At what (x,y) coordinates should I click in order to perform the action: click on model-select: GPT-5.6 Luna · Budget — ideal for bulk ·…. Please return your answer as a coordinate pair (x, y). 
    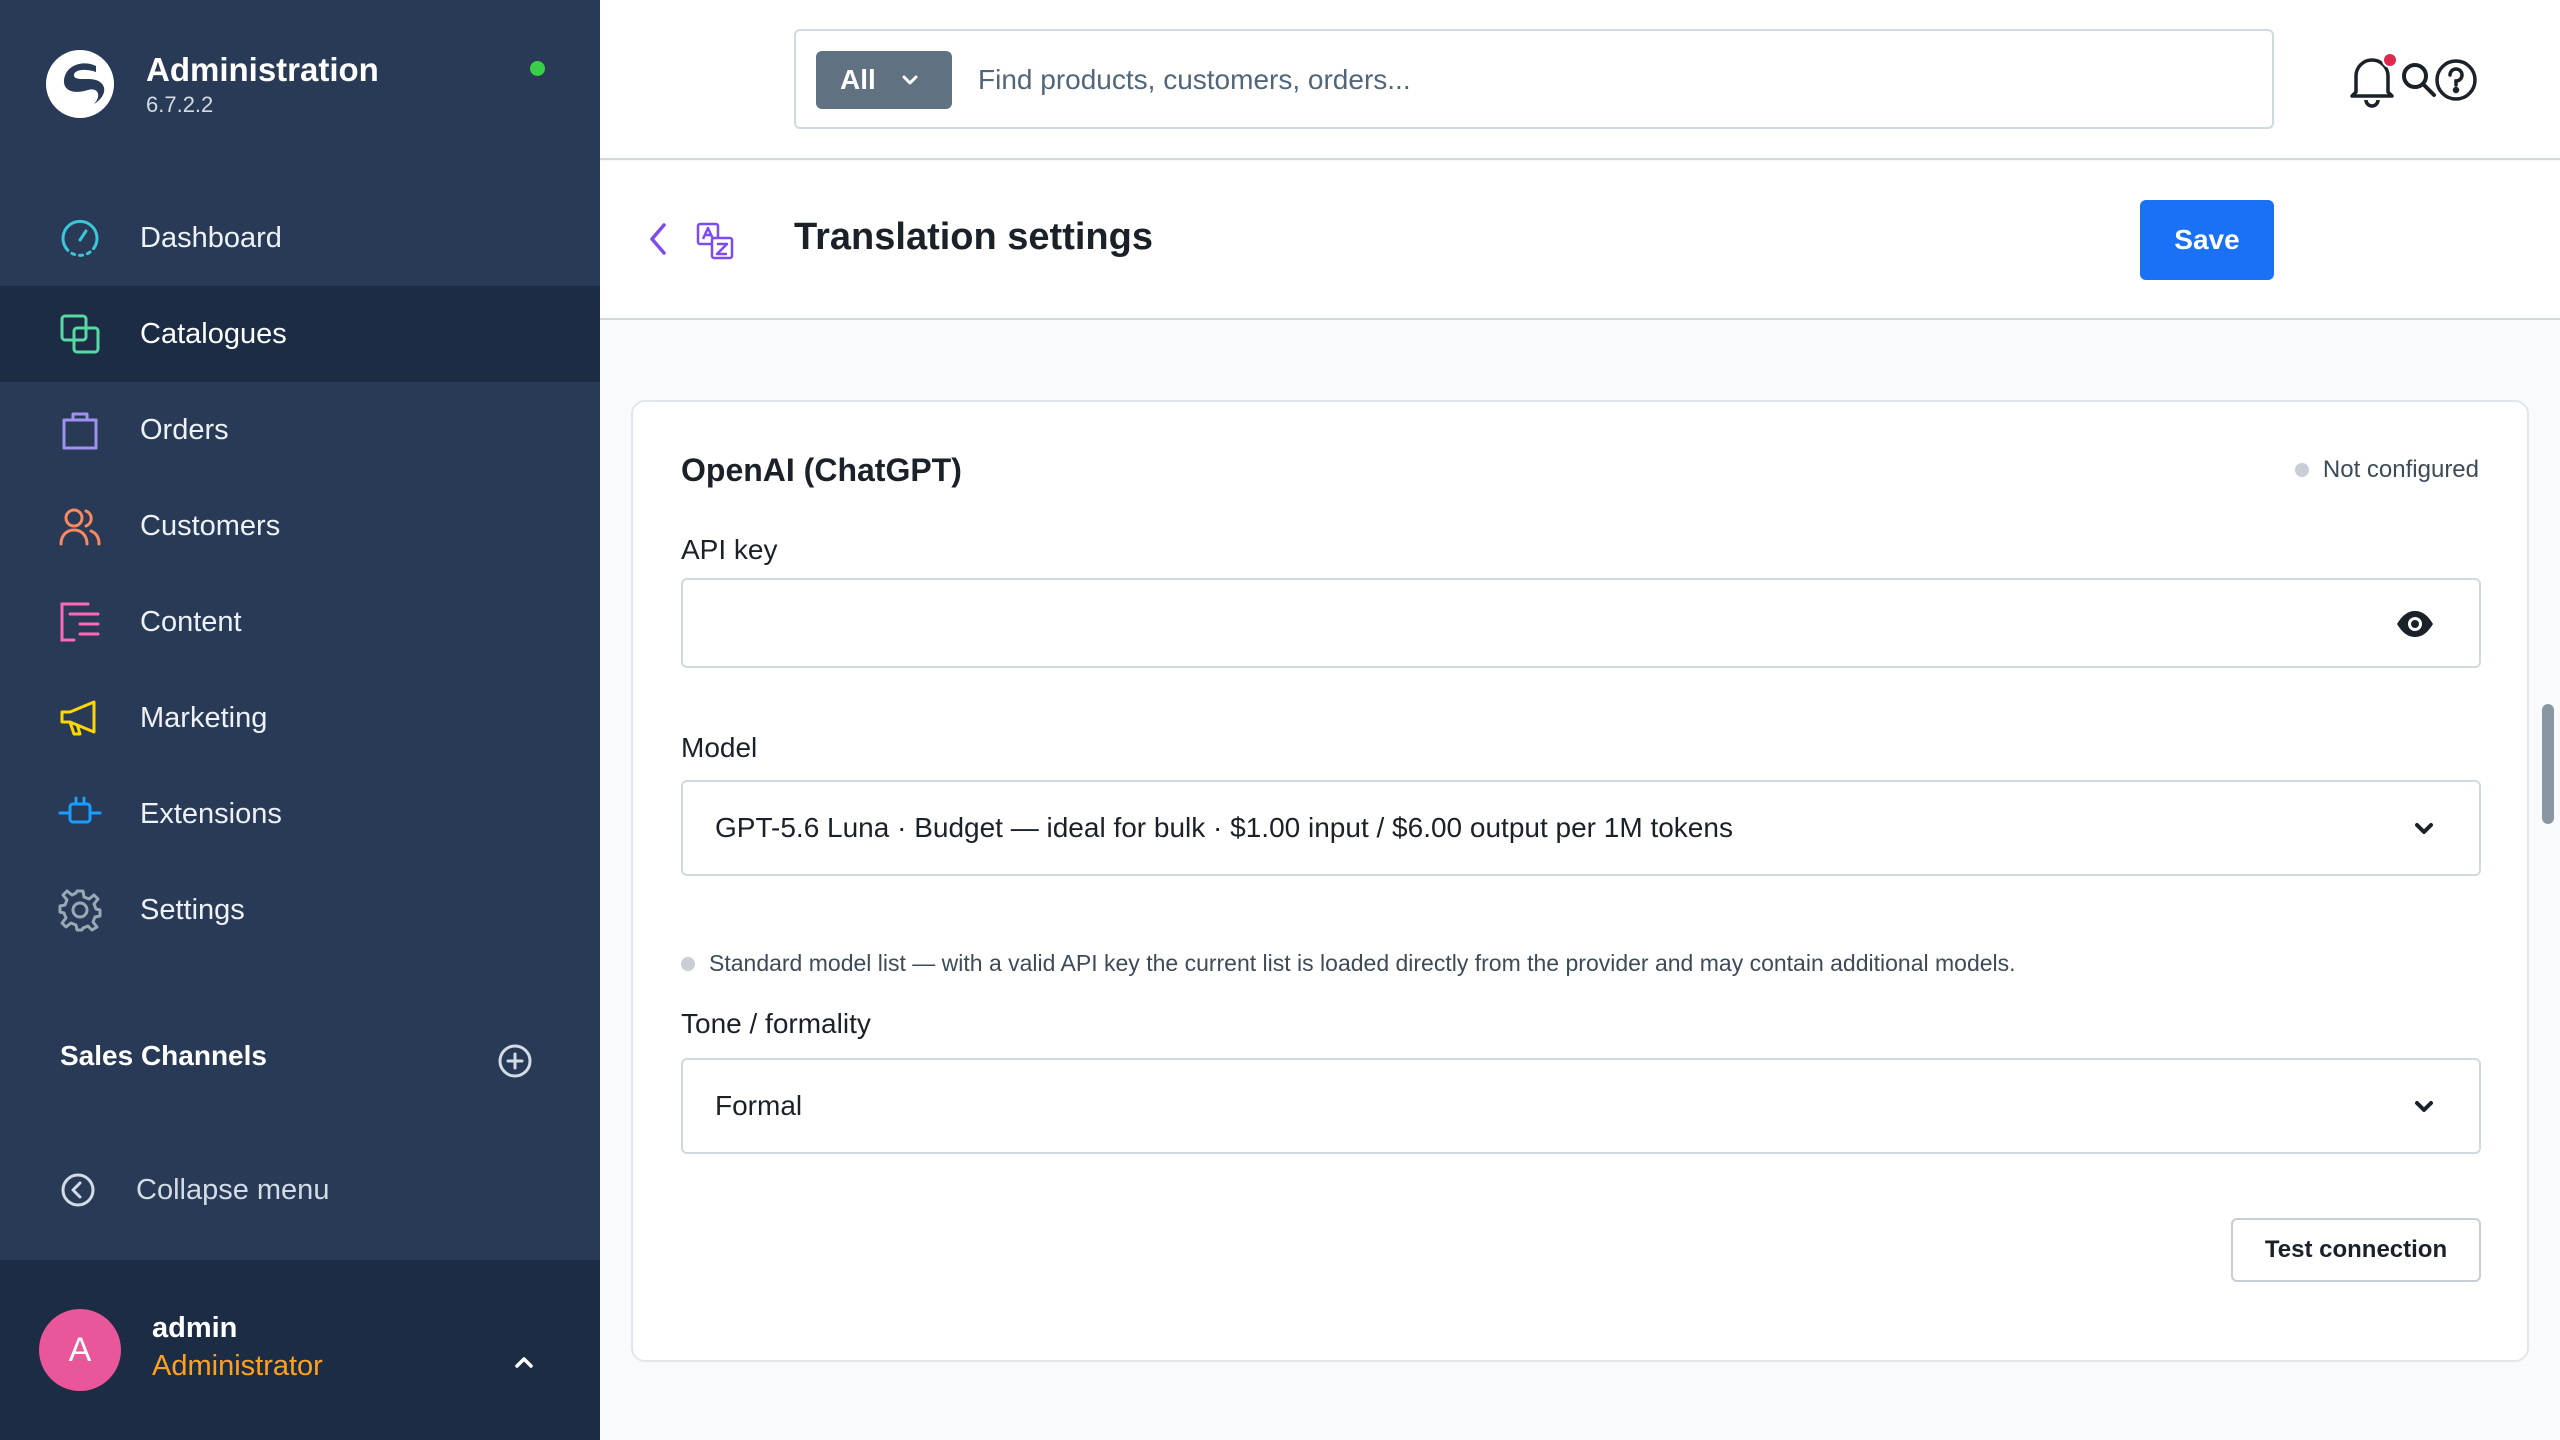
    Looking at the image, I should click on (1581, 828).